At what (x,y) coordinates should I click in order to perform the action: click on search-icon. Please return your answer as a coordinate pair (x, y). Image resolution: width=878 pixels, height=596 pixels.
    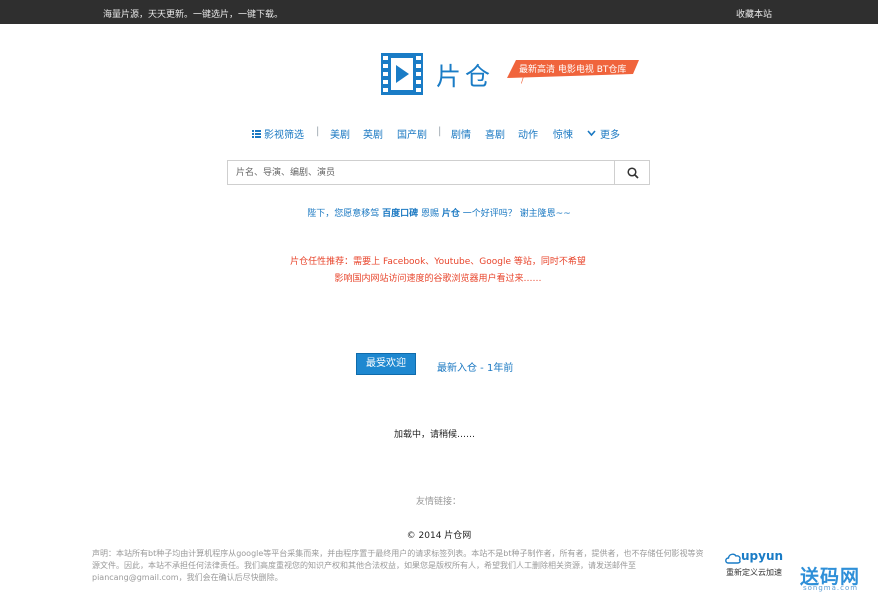
    Looking at the image, I should click on (633, 173).